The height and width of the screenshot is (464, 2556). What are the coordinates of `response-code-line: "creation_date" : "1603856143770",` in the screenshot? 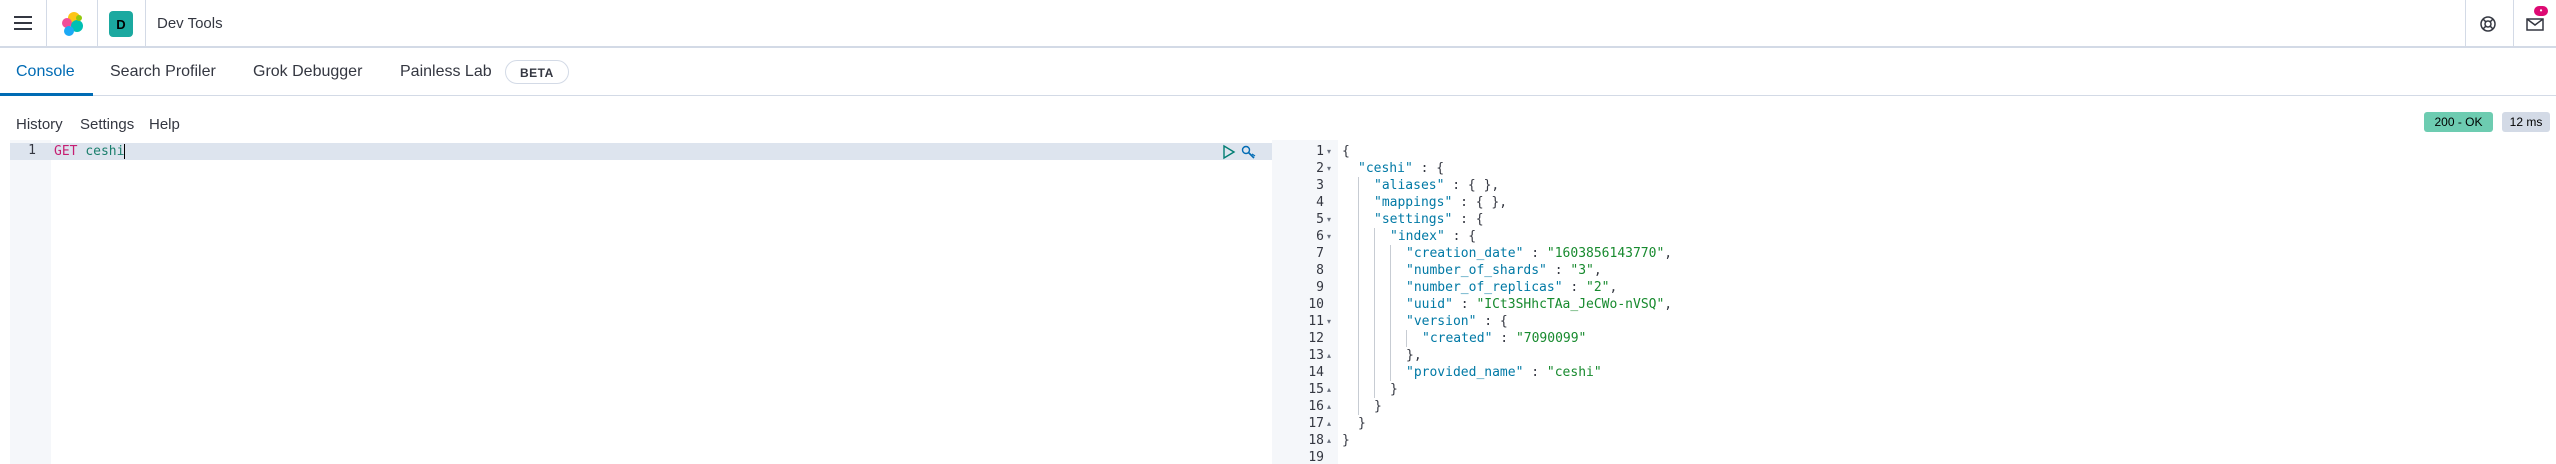 It's located at (1539, 253).